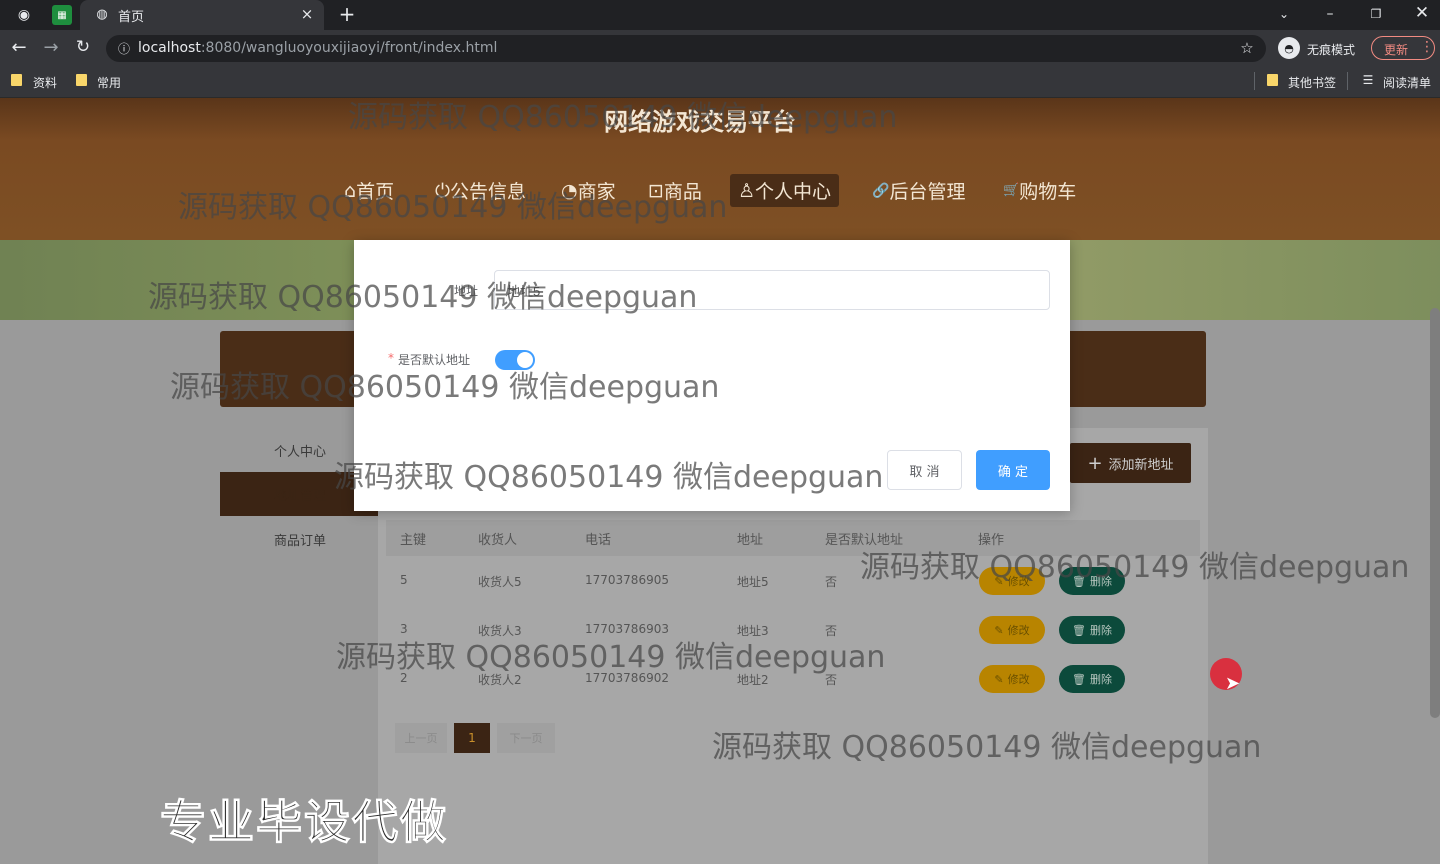 The width and height of the screenshot is (1440, 864). I want to click on confirm-button: 确 定, so click(1013, 470).